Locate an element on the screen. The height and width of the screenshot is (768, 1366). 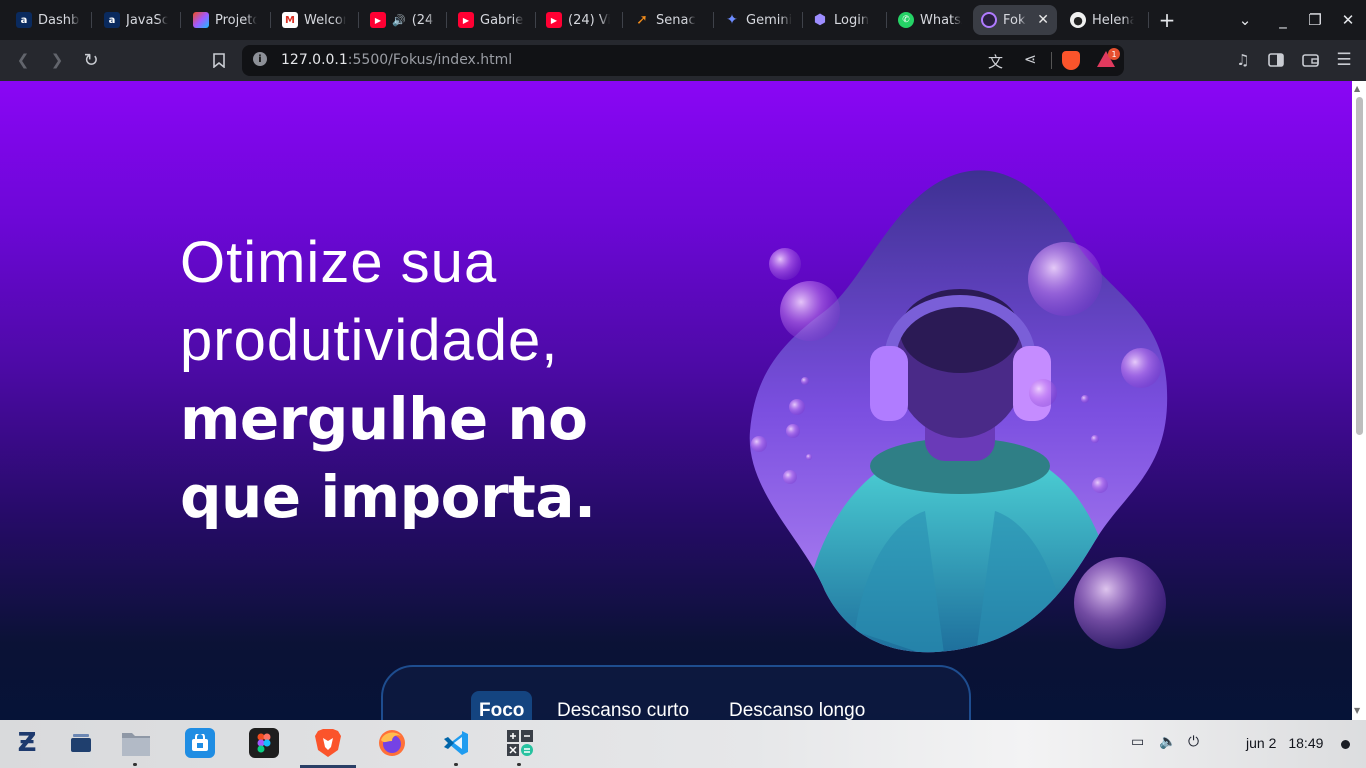
tab-login: ⬢ Login is located at coordinates (844, 20).